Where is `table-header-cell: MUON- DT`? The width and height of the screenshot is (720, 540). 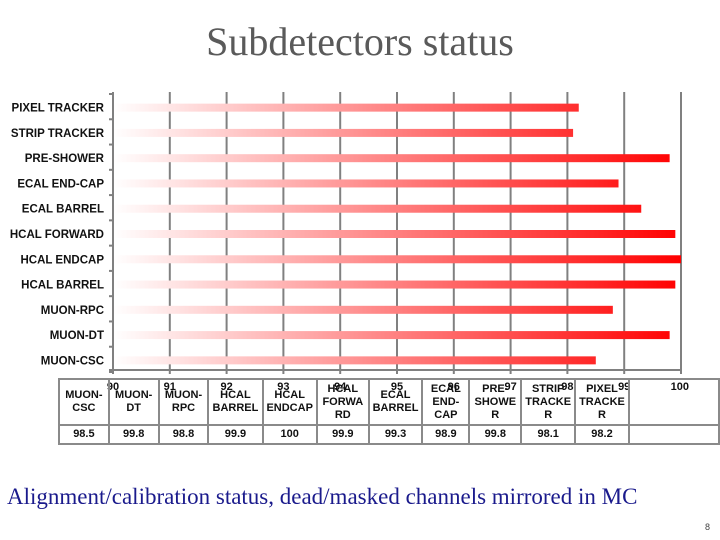
table-header-cell: MUON- DT is located at coordinates (133, 402).